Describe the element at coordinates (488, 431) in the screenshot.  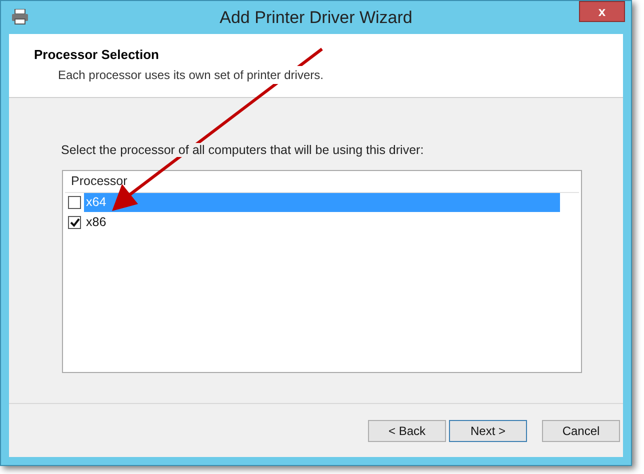
I see `next-button: Next >` at that location.